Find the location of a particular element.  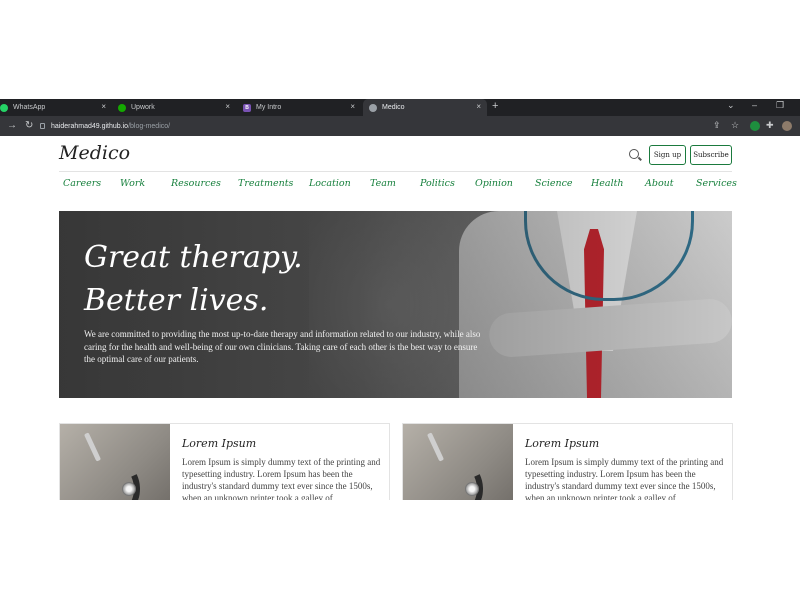

upwork-icon is located at coordinates (122, 107).